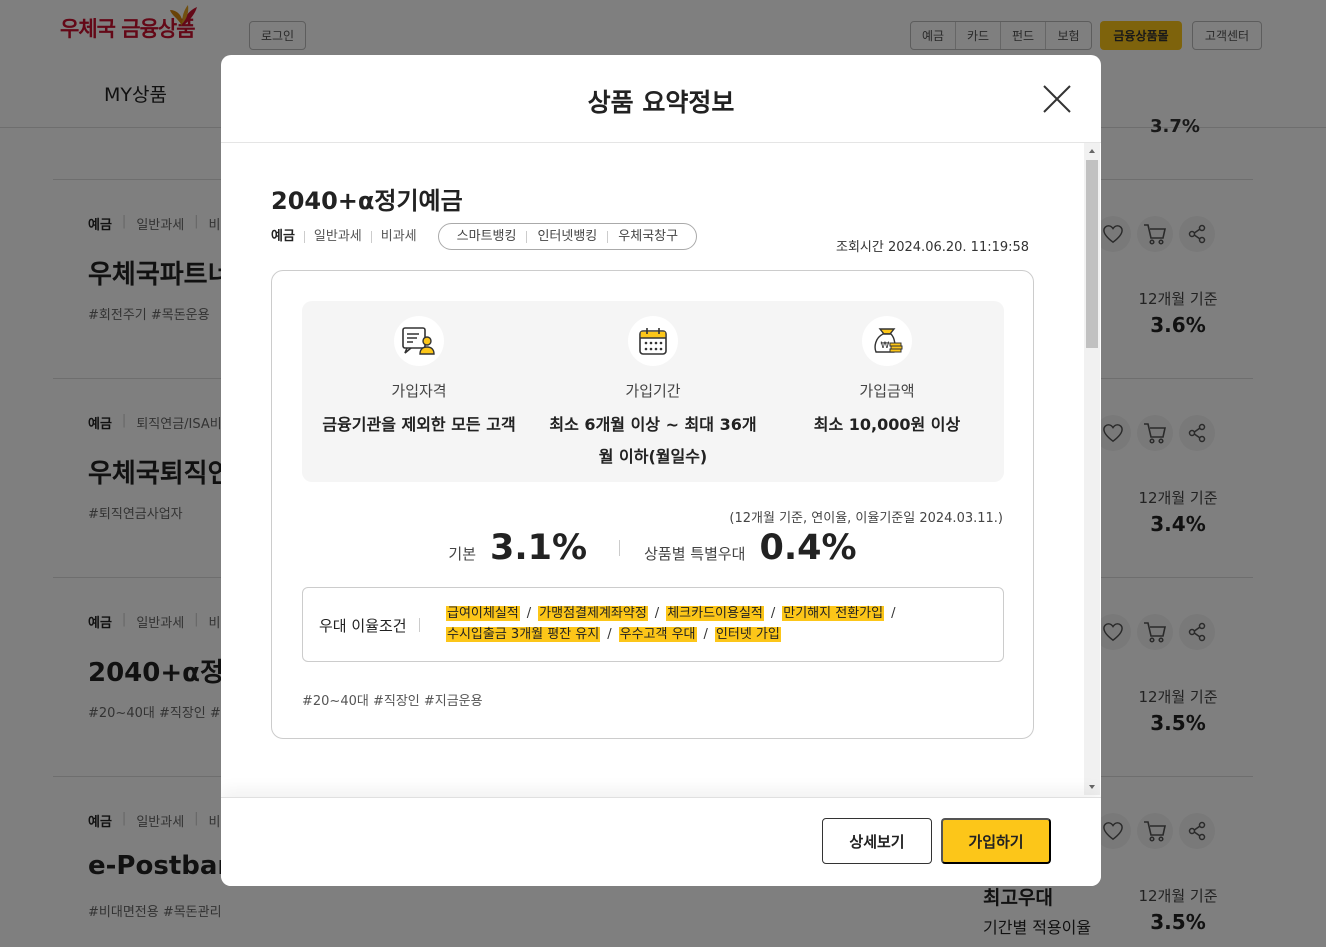  I want to click on condition-item: 만기해지 전환가입, so click(833, 613).